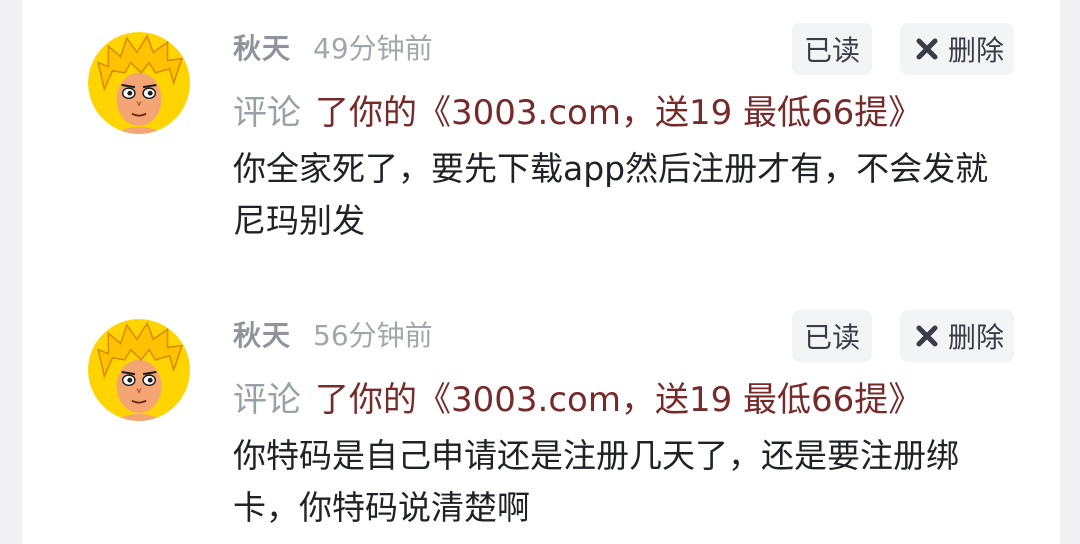 The image size is (1080, 544). I want to click on comment-body: 你特码是自己申请还是注册几天了，还是要注册绑卡，你特码说清楚啊, so click(596, 481).